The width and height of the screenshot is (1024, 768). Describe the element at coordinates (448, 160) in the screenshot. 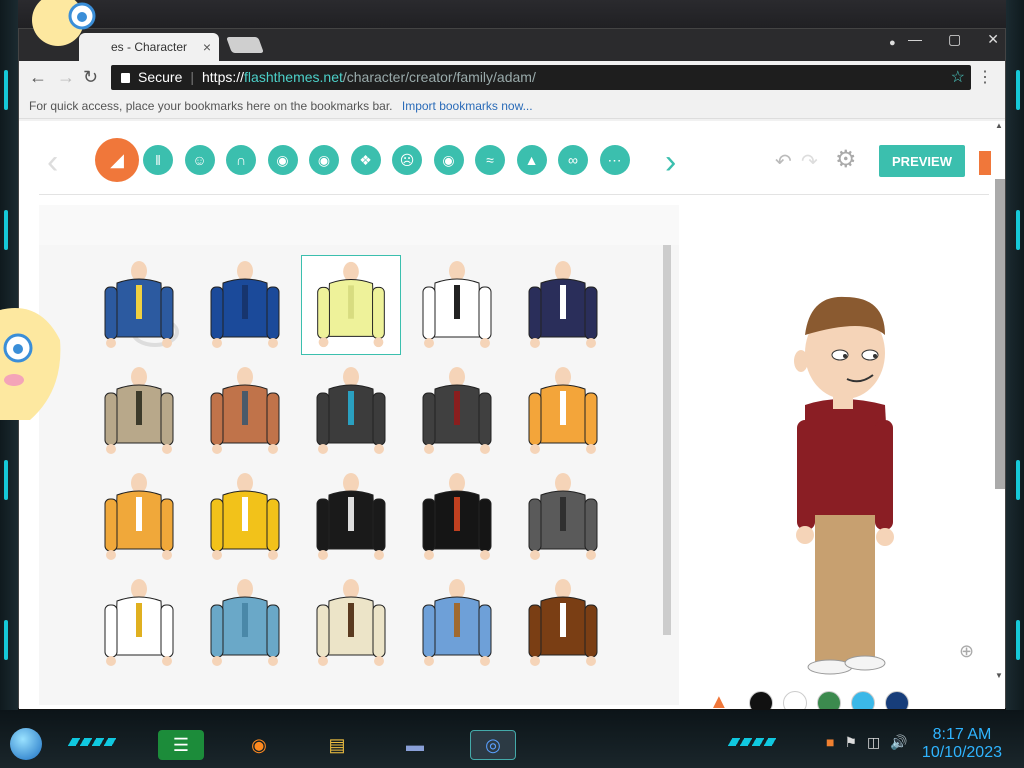

I see `category-eyes: ◉` at that location.